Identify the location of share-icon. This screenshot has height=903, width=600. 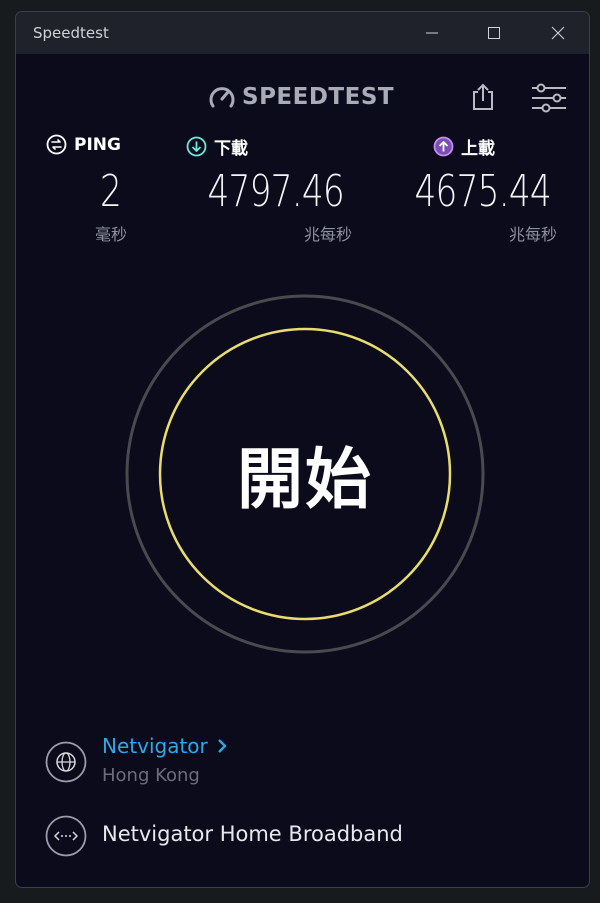
(483, 97).